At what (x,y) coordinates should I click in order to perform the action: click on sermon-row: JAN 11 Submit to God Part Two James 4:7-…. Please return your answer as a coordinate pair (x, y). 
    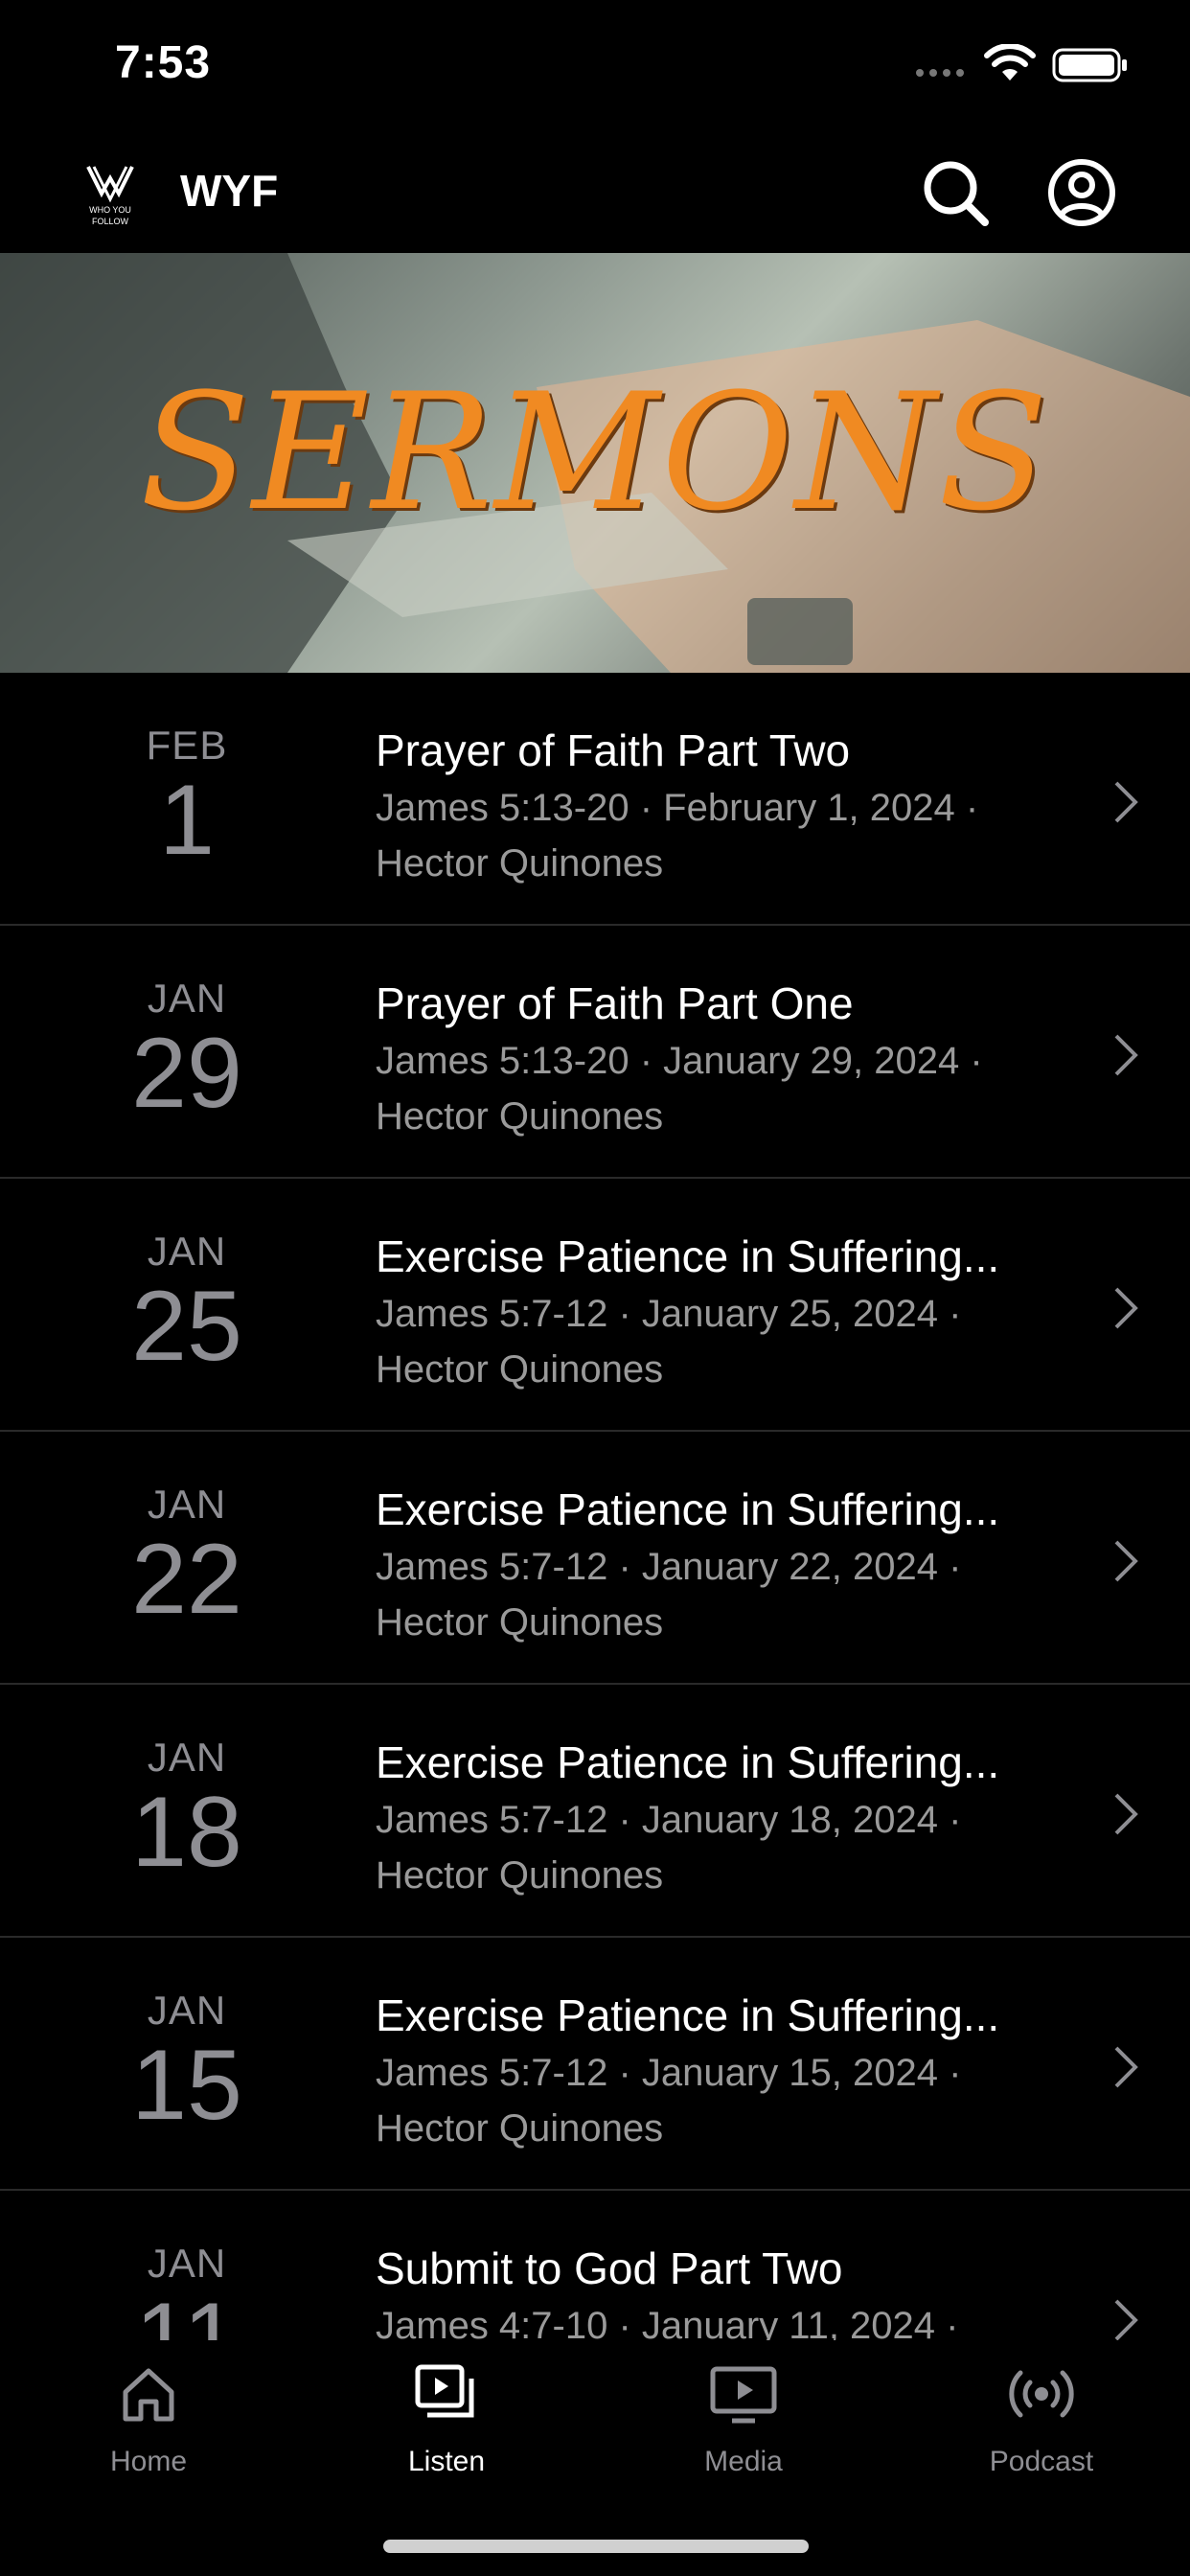
    Looking at the image, I should click on (595, 2265).